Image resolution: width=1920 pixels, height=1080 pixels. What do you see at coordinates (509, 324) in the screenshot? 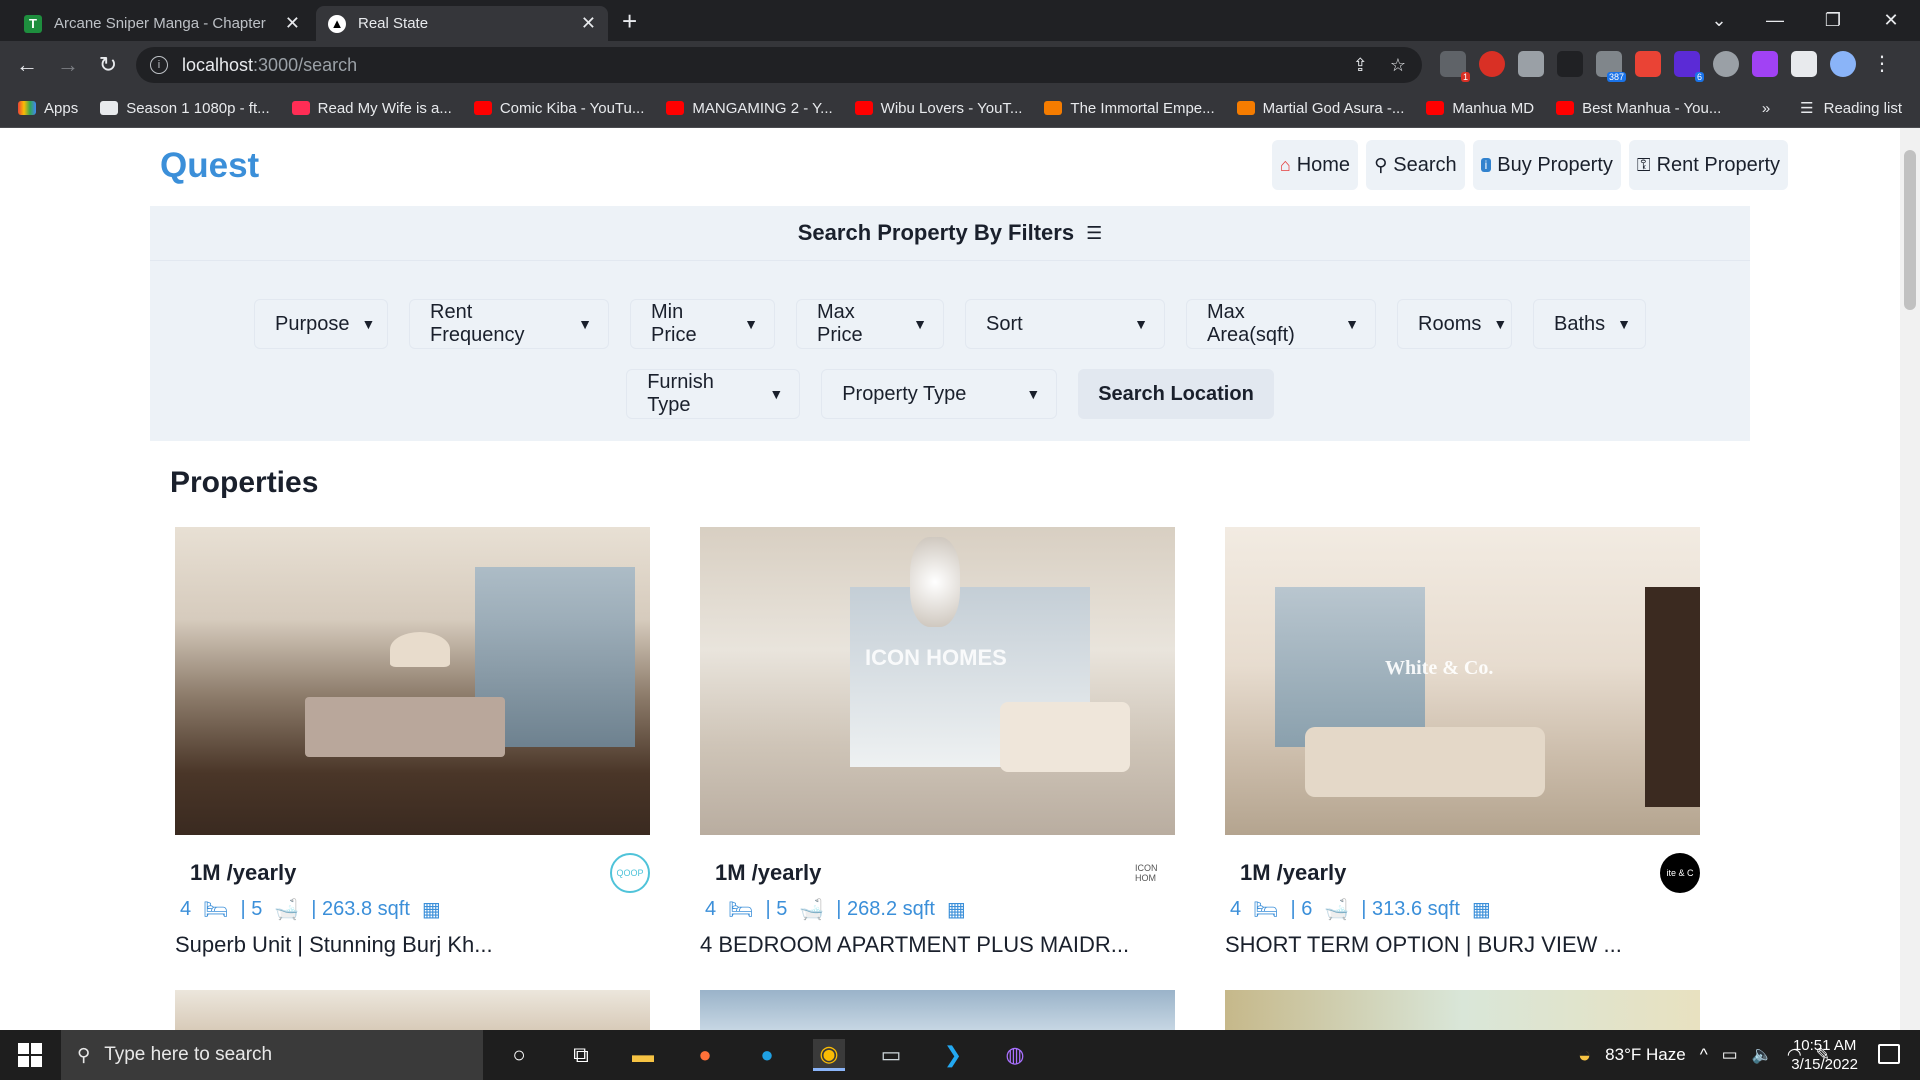
I see `rent-frequency-select: Rent Frequency ▼` at bounding box center [509, 324].